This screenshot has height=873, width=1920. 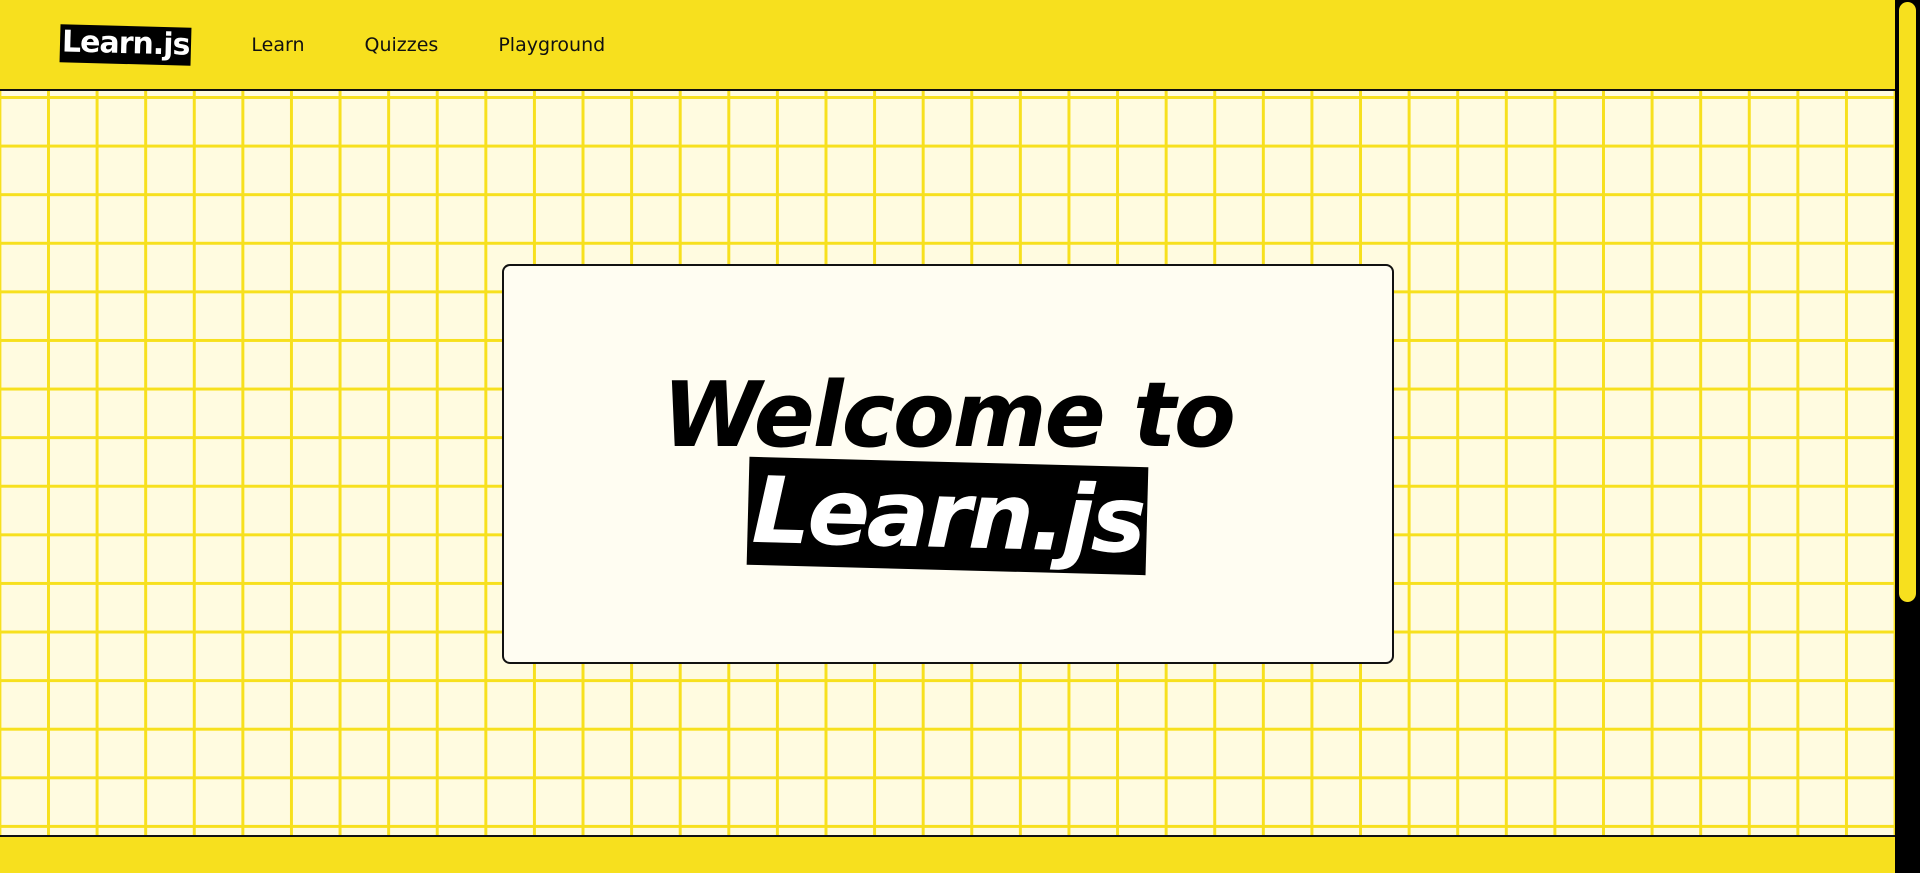 I want to click on logo: Learn.js, so click(x=125, y=44).